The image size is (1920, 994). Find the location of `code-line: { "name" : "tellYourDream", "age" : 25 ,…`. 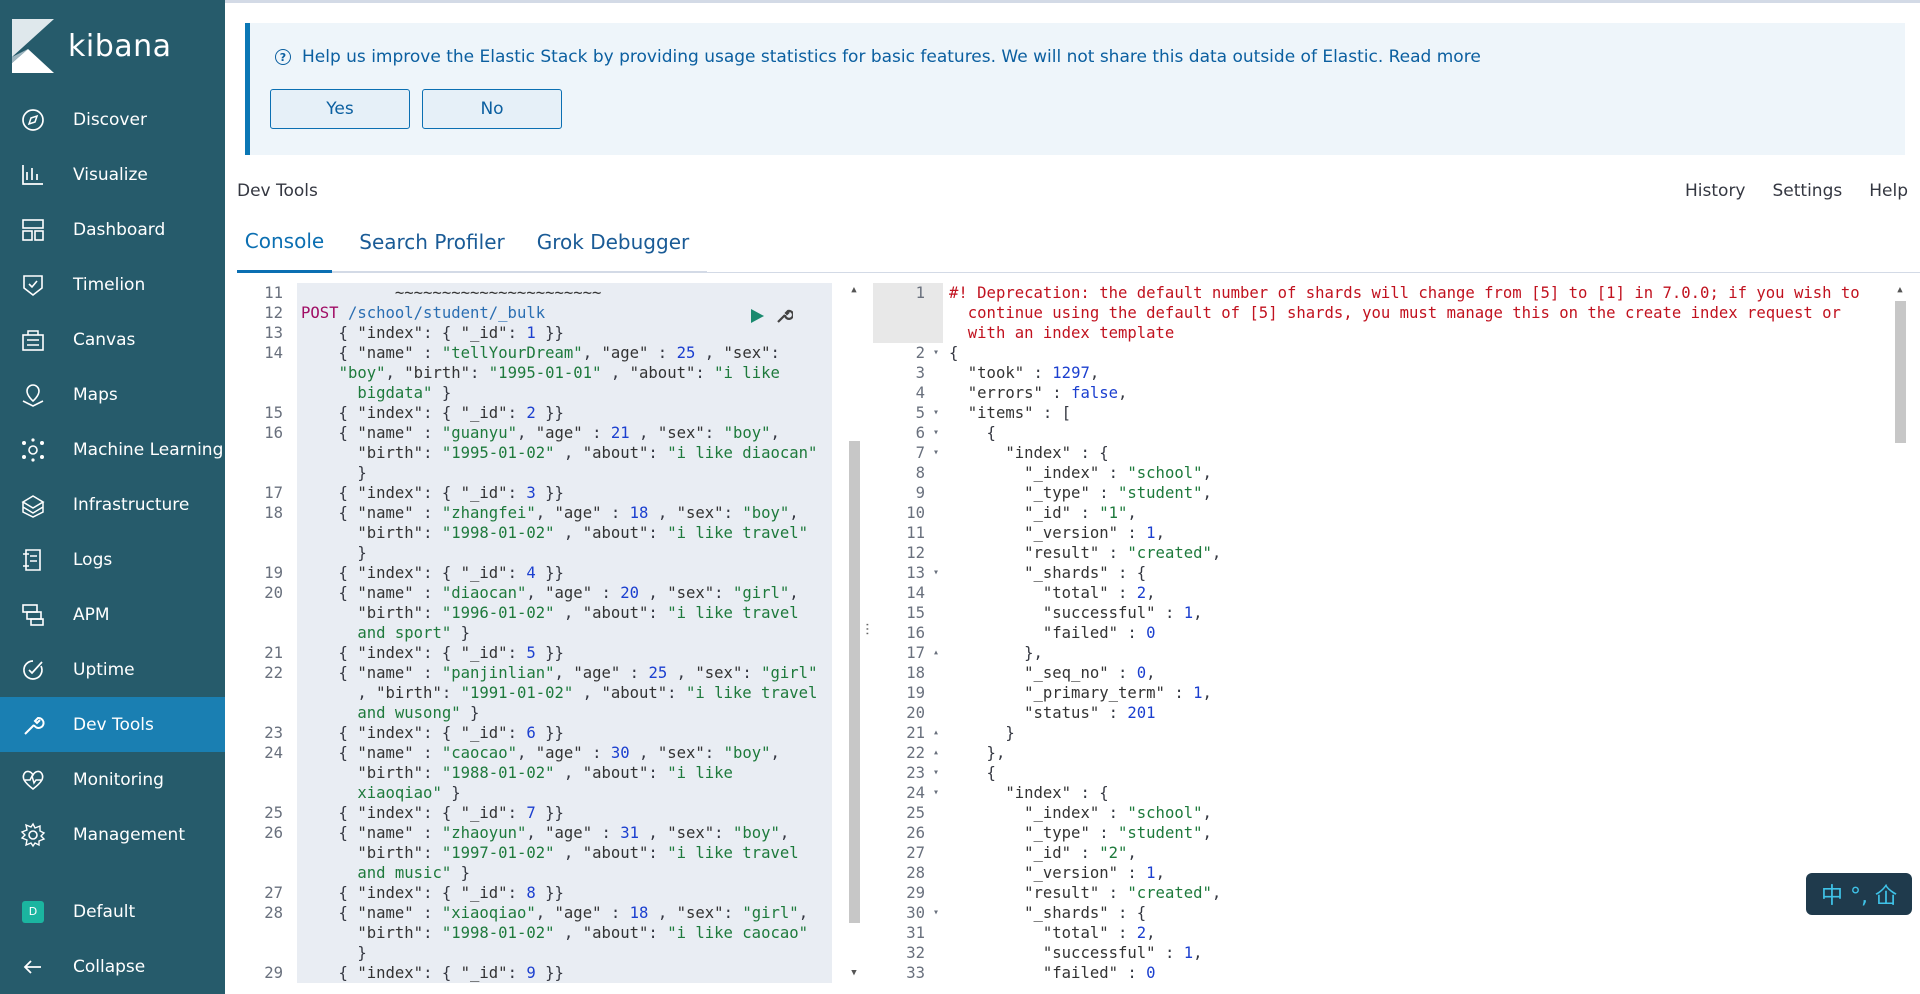

code-line: { "name" : "tellYourDream", "age" : 25 ,… is located at coordinates (540, 353).